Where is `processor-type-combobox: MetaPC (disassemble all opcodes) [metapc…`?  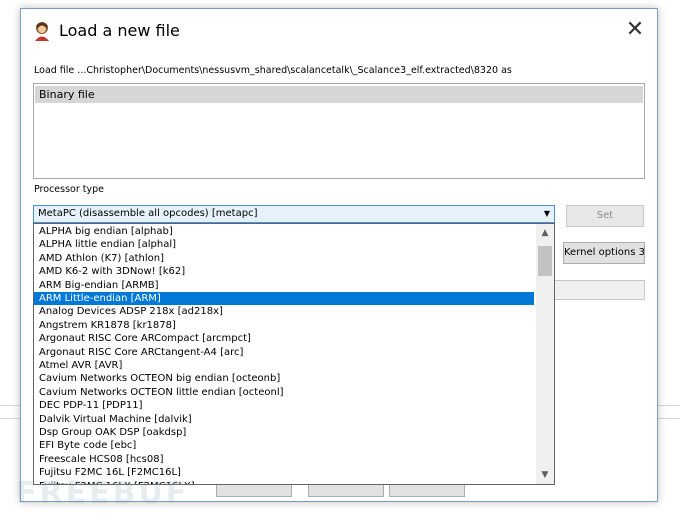
processor-type-combobox: MetaPC (disassemble all opcodes) [metapc… is located at coordinates (294, 214).